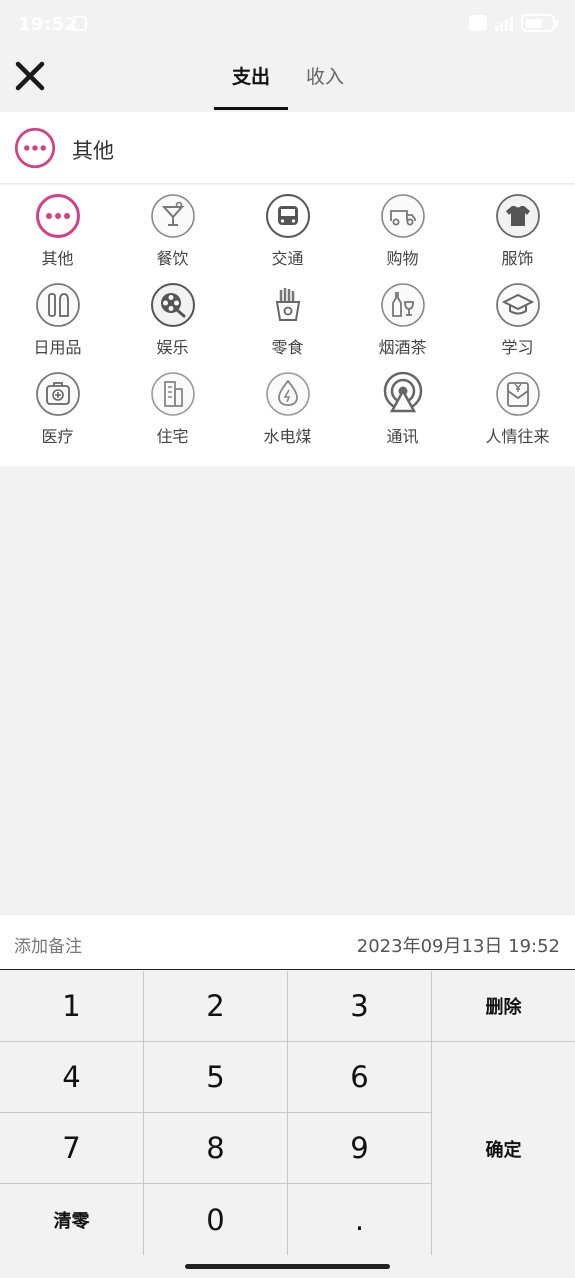 This screenshot has height=1278, width=575. What do you see at coordinates (72, 1006) in the screenshot?
I see `key-1: 1` at bounding box center [72, 1006].